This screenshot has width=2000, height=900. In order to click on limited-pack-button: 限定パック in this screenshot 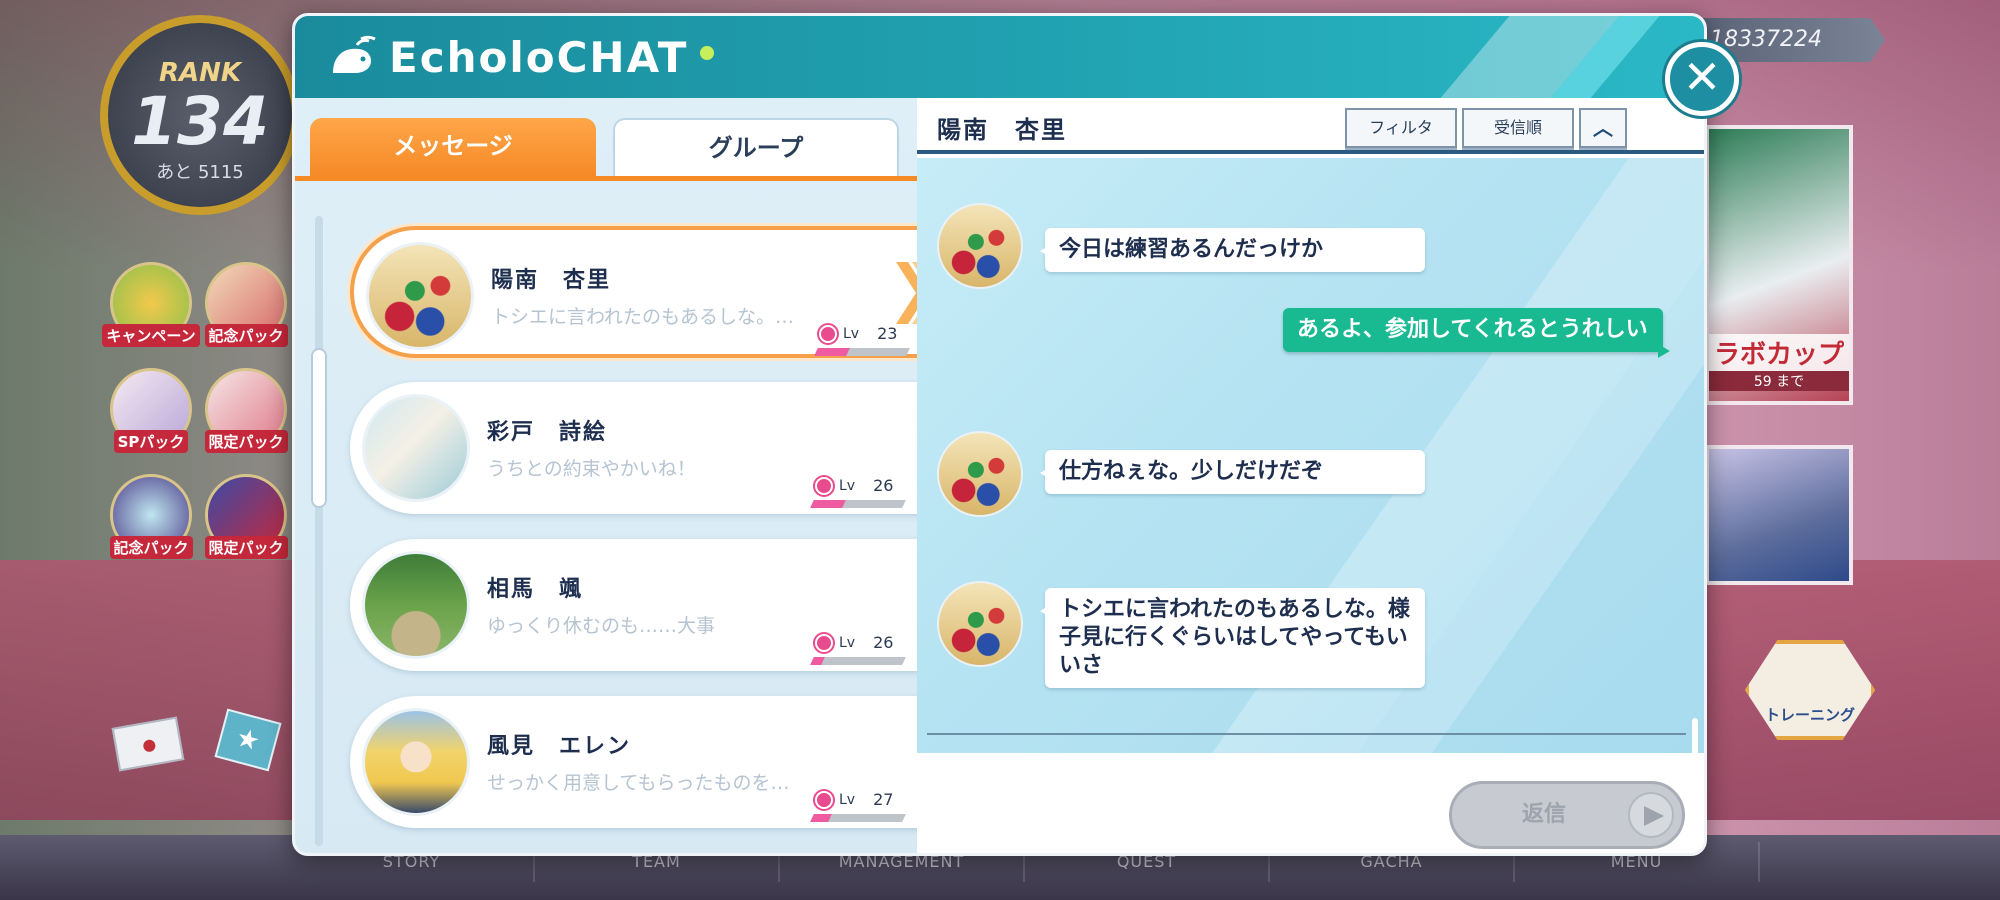, I will do `click(246, 410)`.